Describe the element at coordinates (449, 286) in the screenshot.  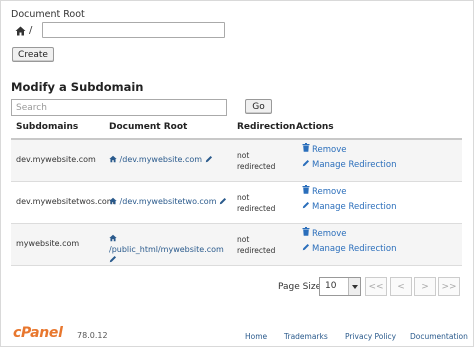
I see `last-page-button: >>` at that location.